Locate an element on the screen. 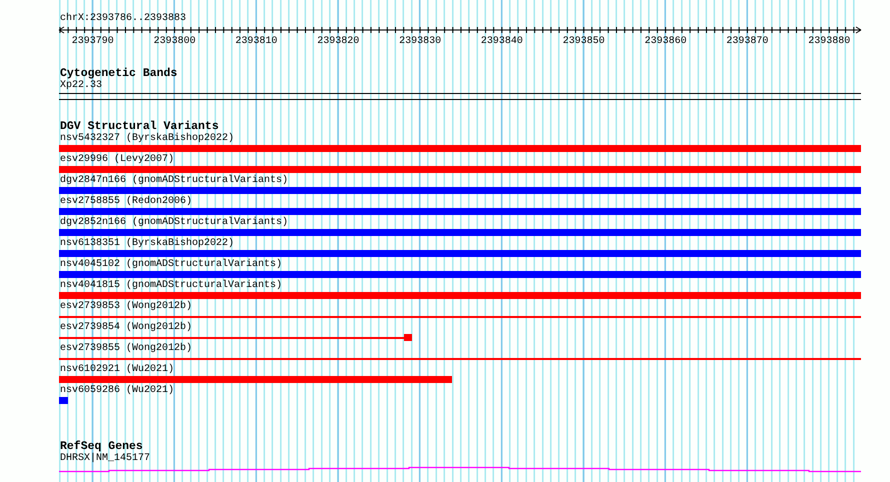 The height and width of the screenshot is (482, 890). variant-label: nsv6138351 (ByrskaBishop2022) is located at coordinates (460, 244).